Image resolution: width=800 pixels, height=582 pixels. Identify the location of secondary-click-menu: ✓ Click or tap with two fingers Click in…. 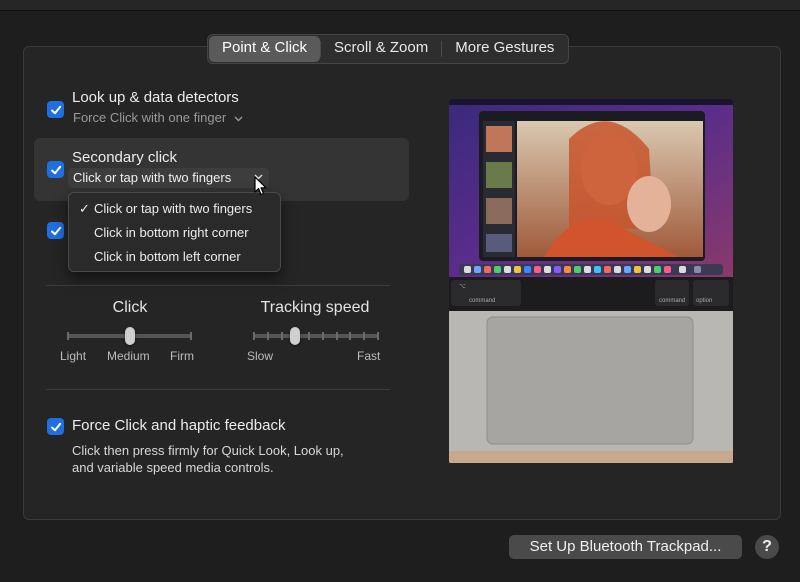
(174, 232).